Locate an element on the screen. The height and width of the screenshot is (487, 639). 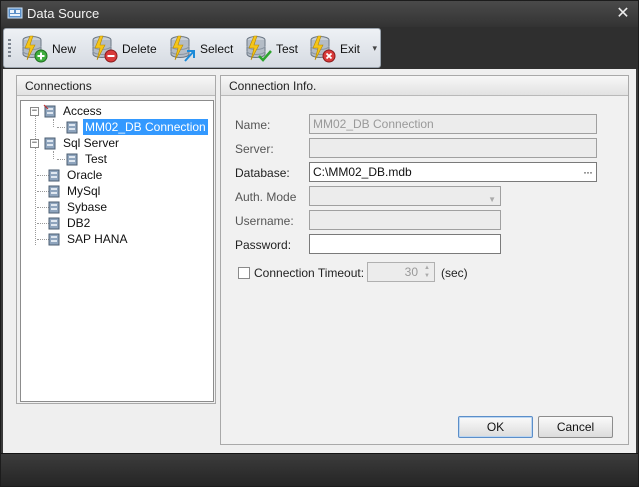
tree-node-mysql: MySql is located at coordinates (74, 191).